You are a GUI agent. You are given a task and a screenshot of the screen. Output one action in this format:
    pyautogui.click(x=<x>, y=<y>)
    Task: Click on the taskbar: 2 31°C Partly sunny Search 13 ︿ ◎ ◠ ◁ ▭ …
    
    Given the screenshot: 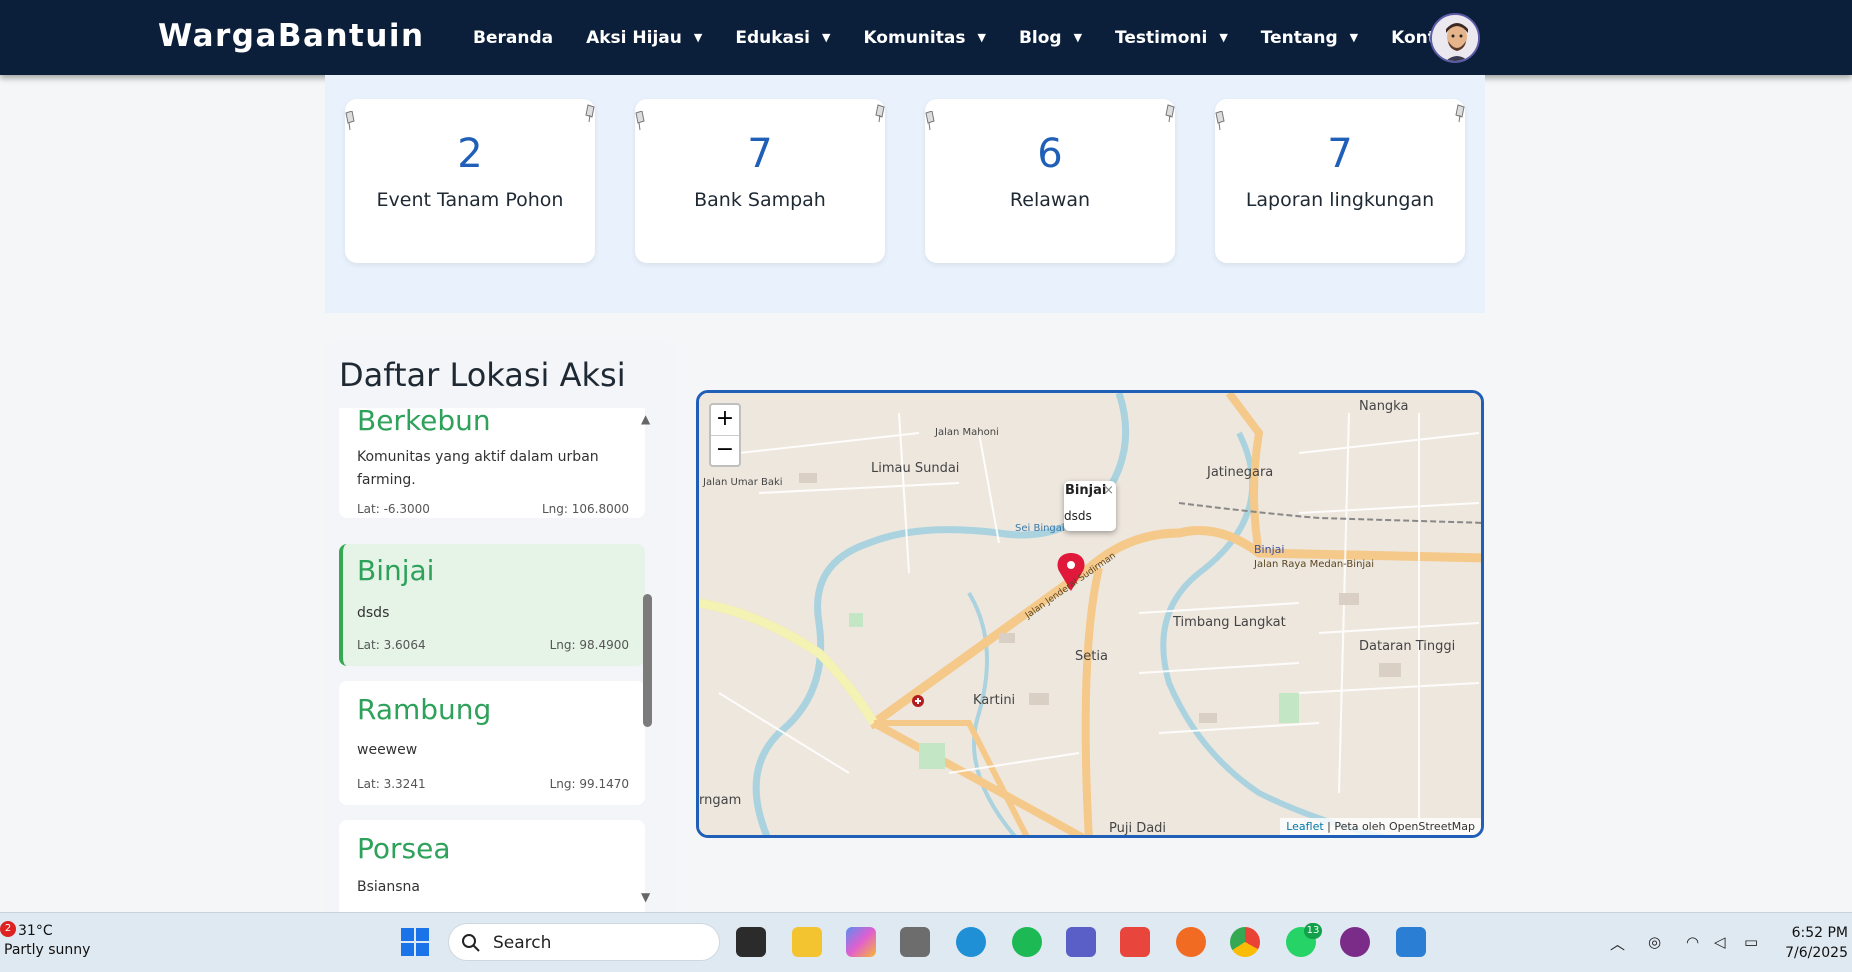 What is the action you would take?
    pyautogui.click(x=926, y=942)
    